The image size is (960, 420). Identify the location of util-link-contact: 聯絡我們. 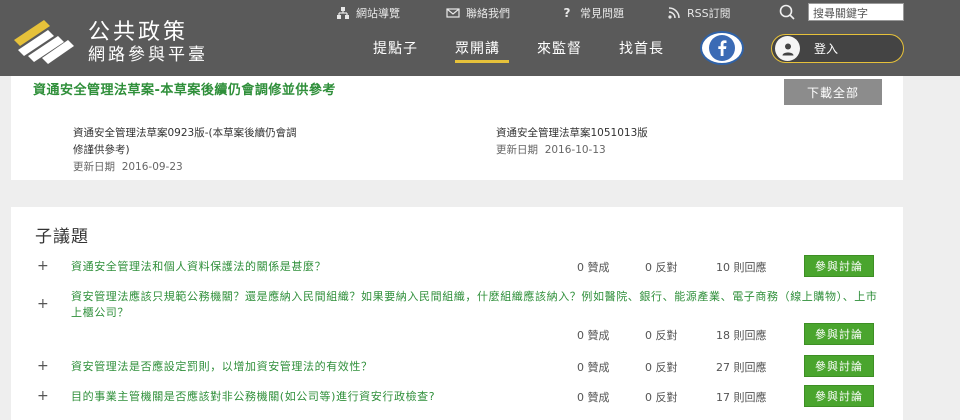
(478, 13).